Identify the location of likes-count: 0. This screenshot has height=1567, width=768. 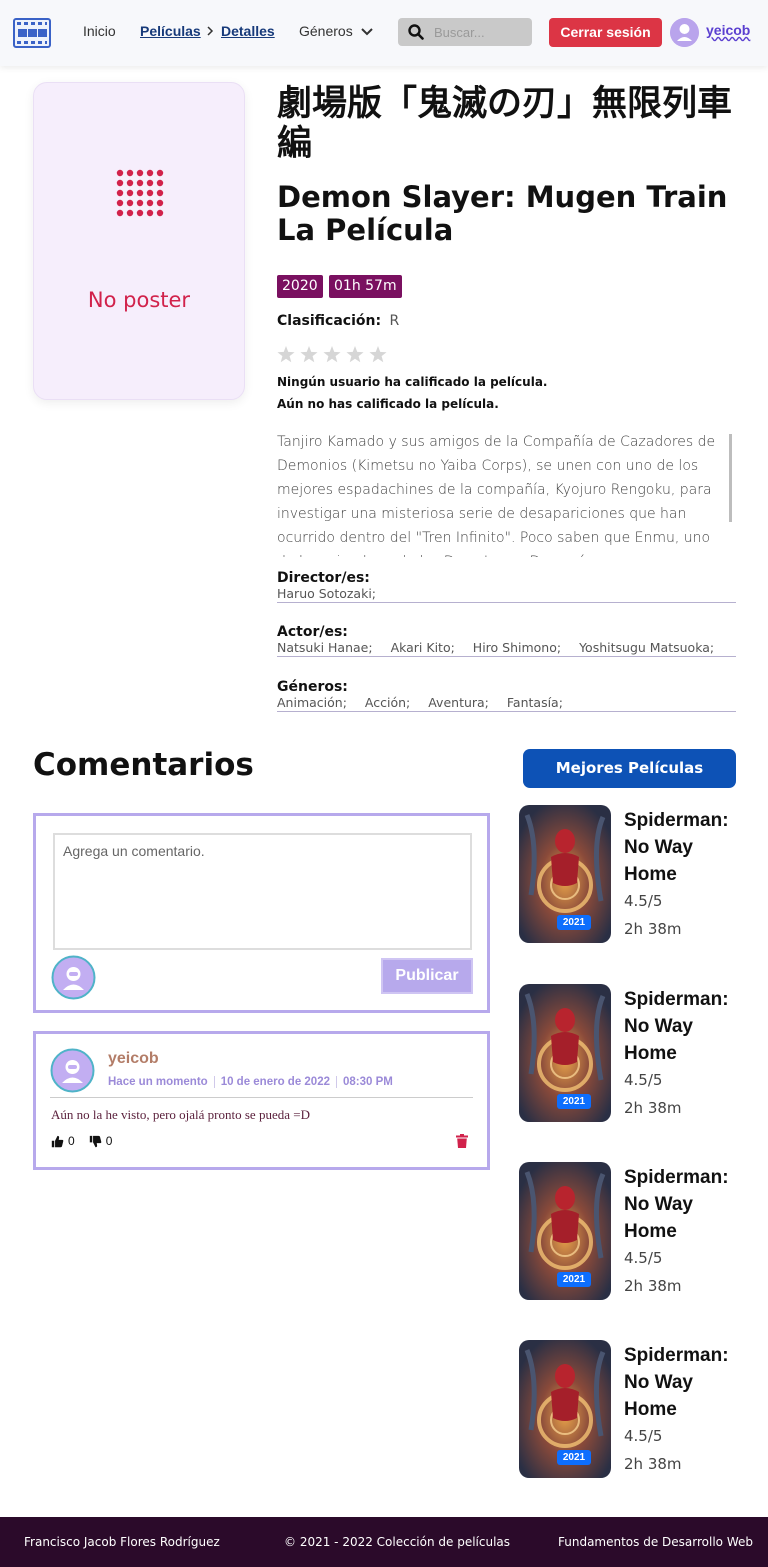
(71, 1141).